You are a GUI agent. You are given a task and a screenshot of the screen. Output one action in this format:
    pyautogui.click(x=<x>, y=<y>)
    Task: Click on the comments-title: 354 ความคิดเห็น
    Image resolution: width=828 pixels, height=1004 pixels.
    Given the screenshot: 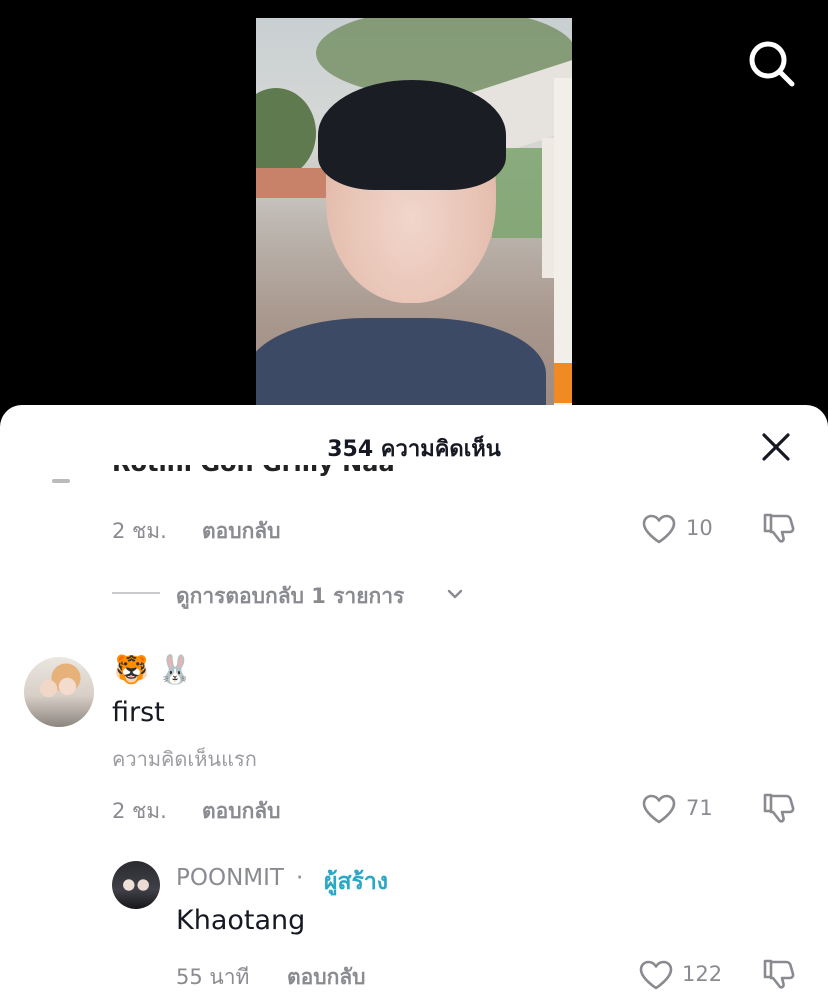 What is the action you would take?
    pyautogui.click(x=414, y=449)
    